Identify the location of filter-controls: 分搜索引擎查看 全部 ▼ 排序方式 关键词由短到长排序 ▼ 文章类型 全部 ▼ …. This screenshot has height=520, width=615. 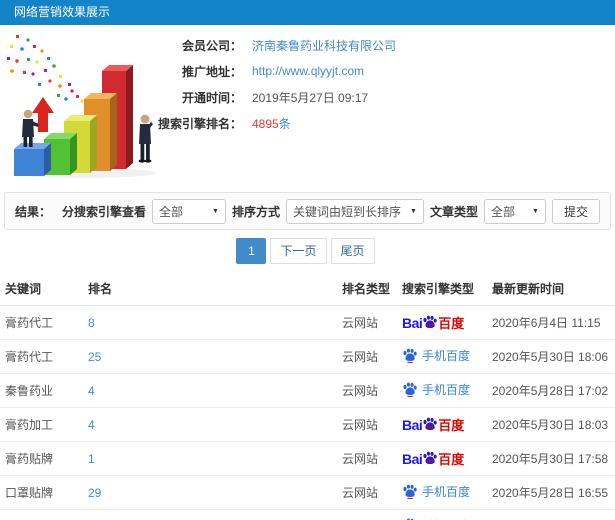
(331, 211).